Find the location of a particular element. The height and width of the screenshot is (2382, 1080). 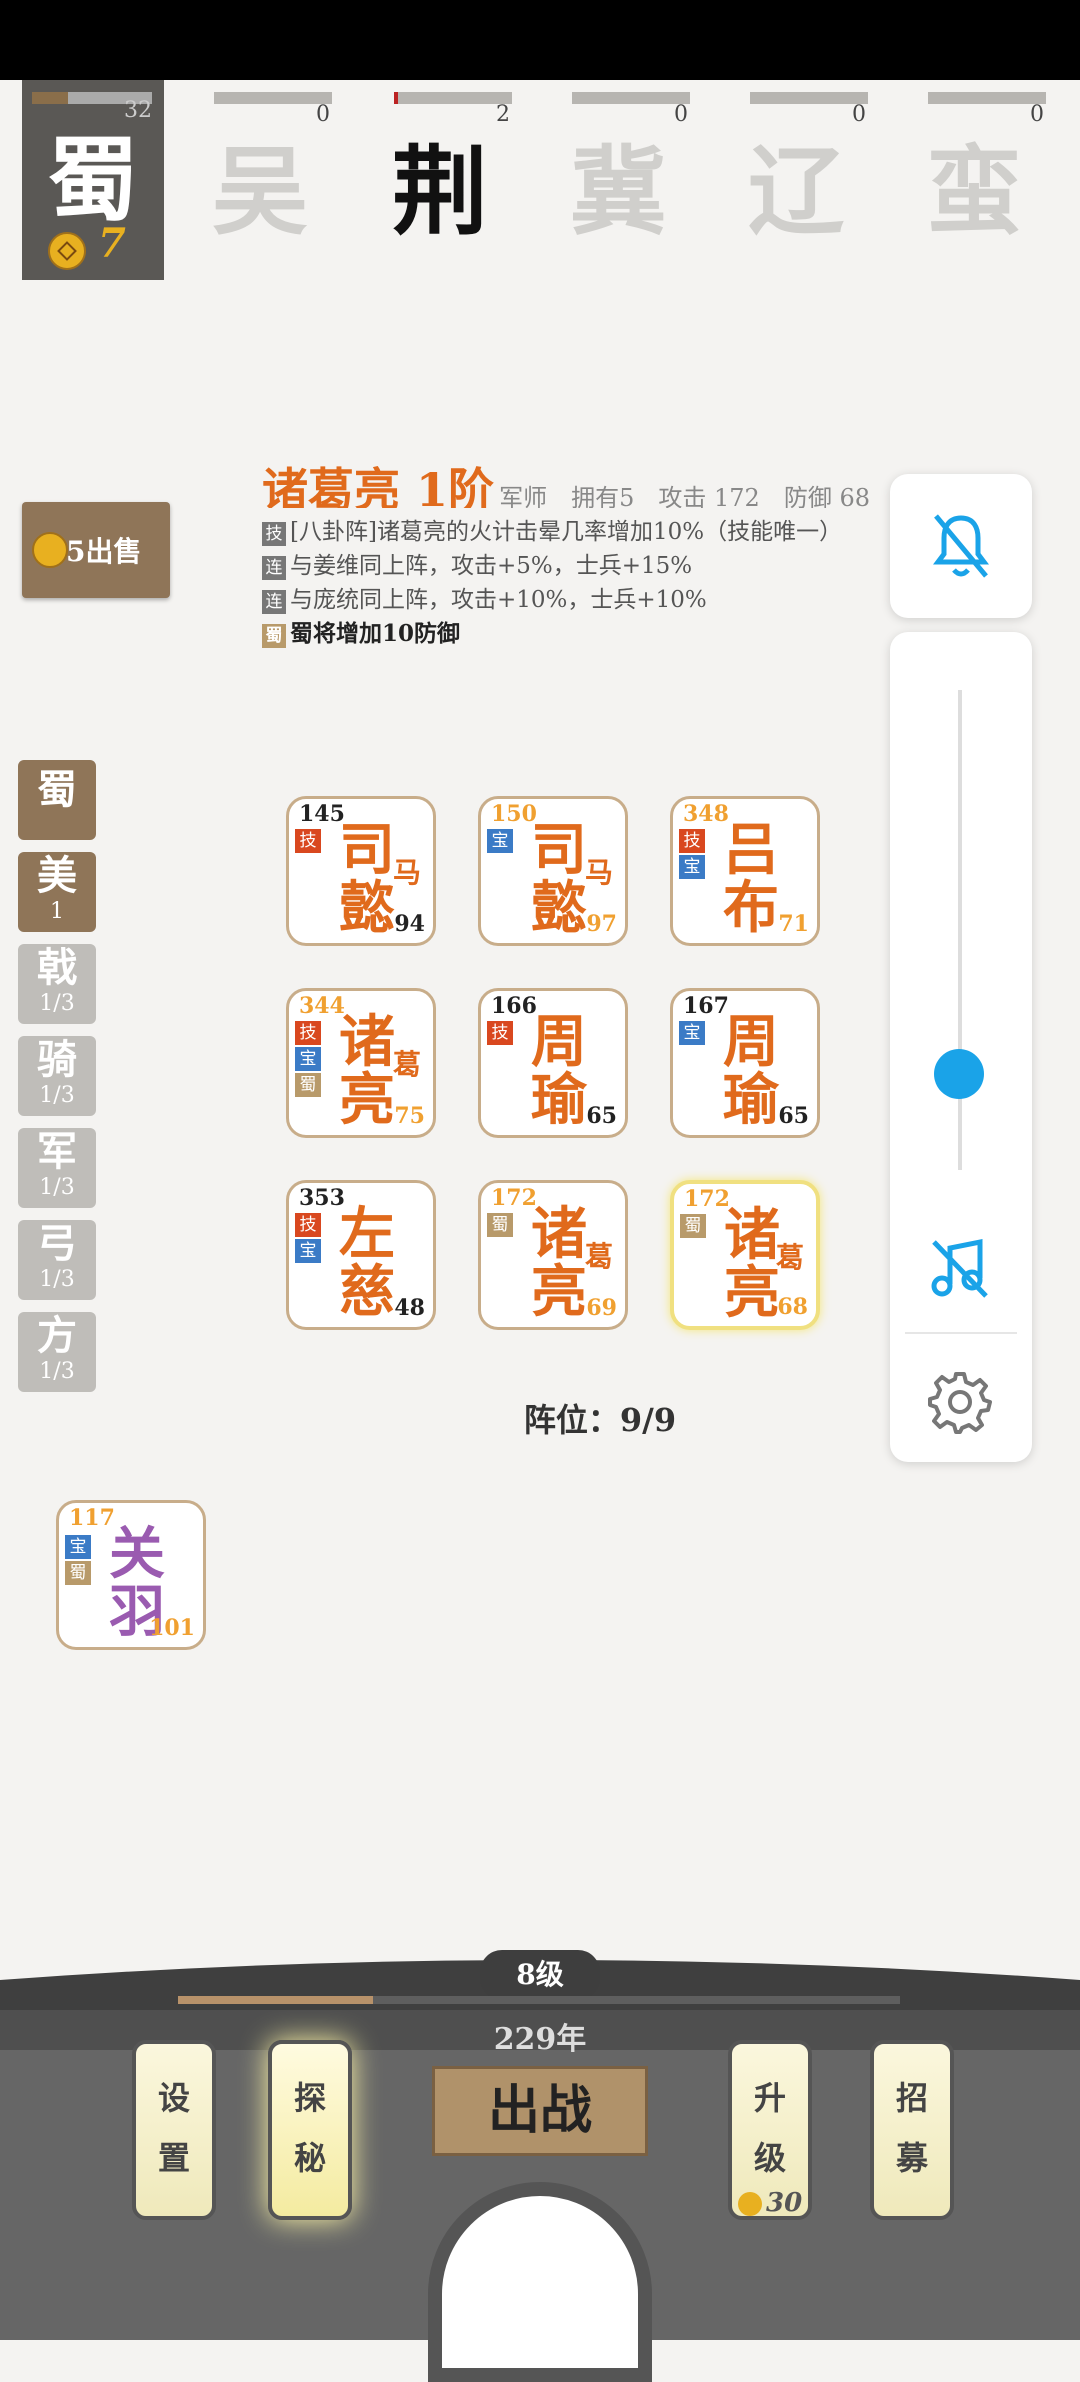

hero-power: 71 is located at coordinates (793, 924).